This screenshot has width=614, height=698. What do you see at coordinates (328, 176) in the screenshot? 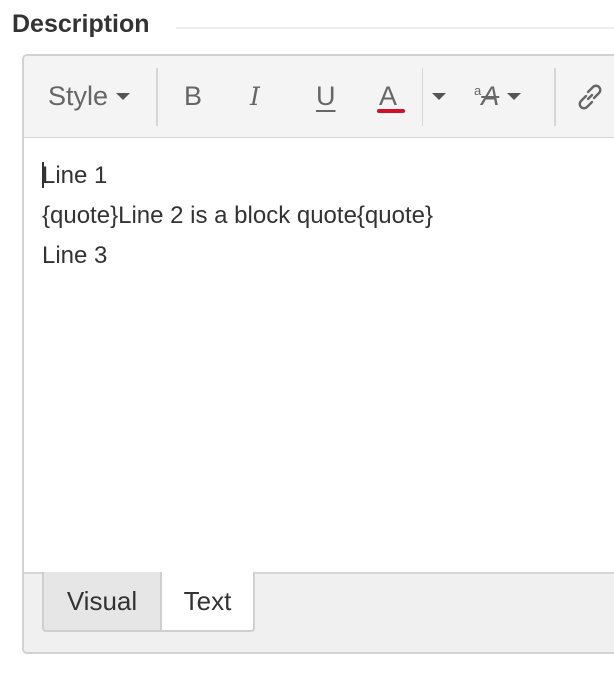
I see `content-line: Line 1` at bounding box center [328, 176].